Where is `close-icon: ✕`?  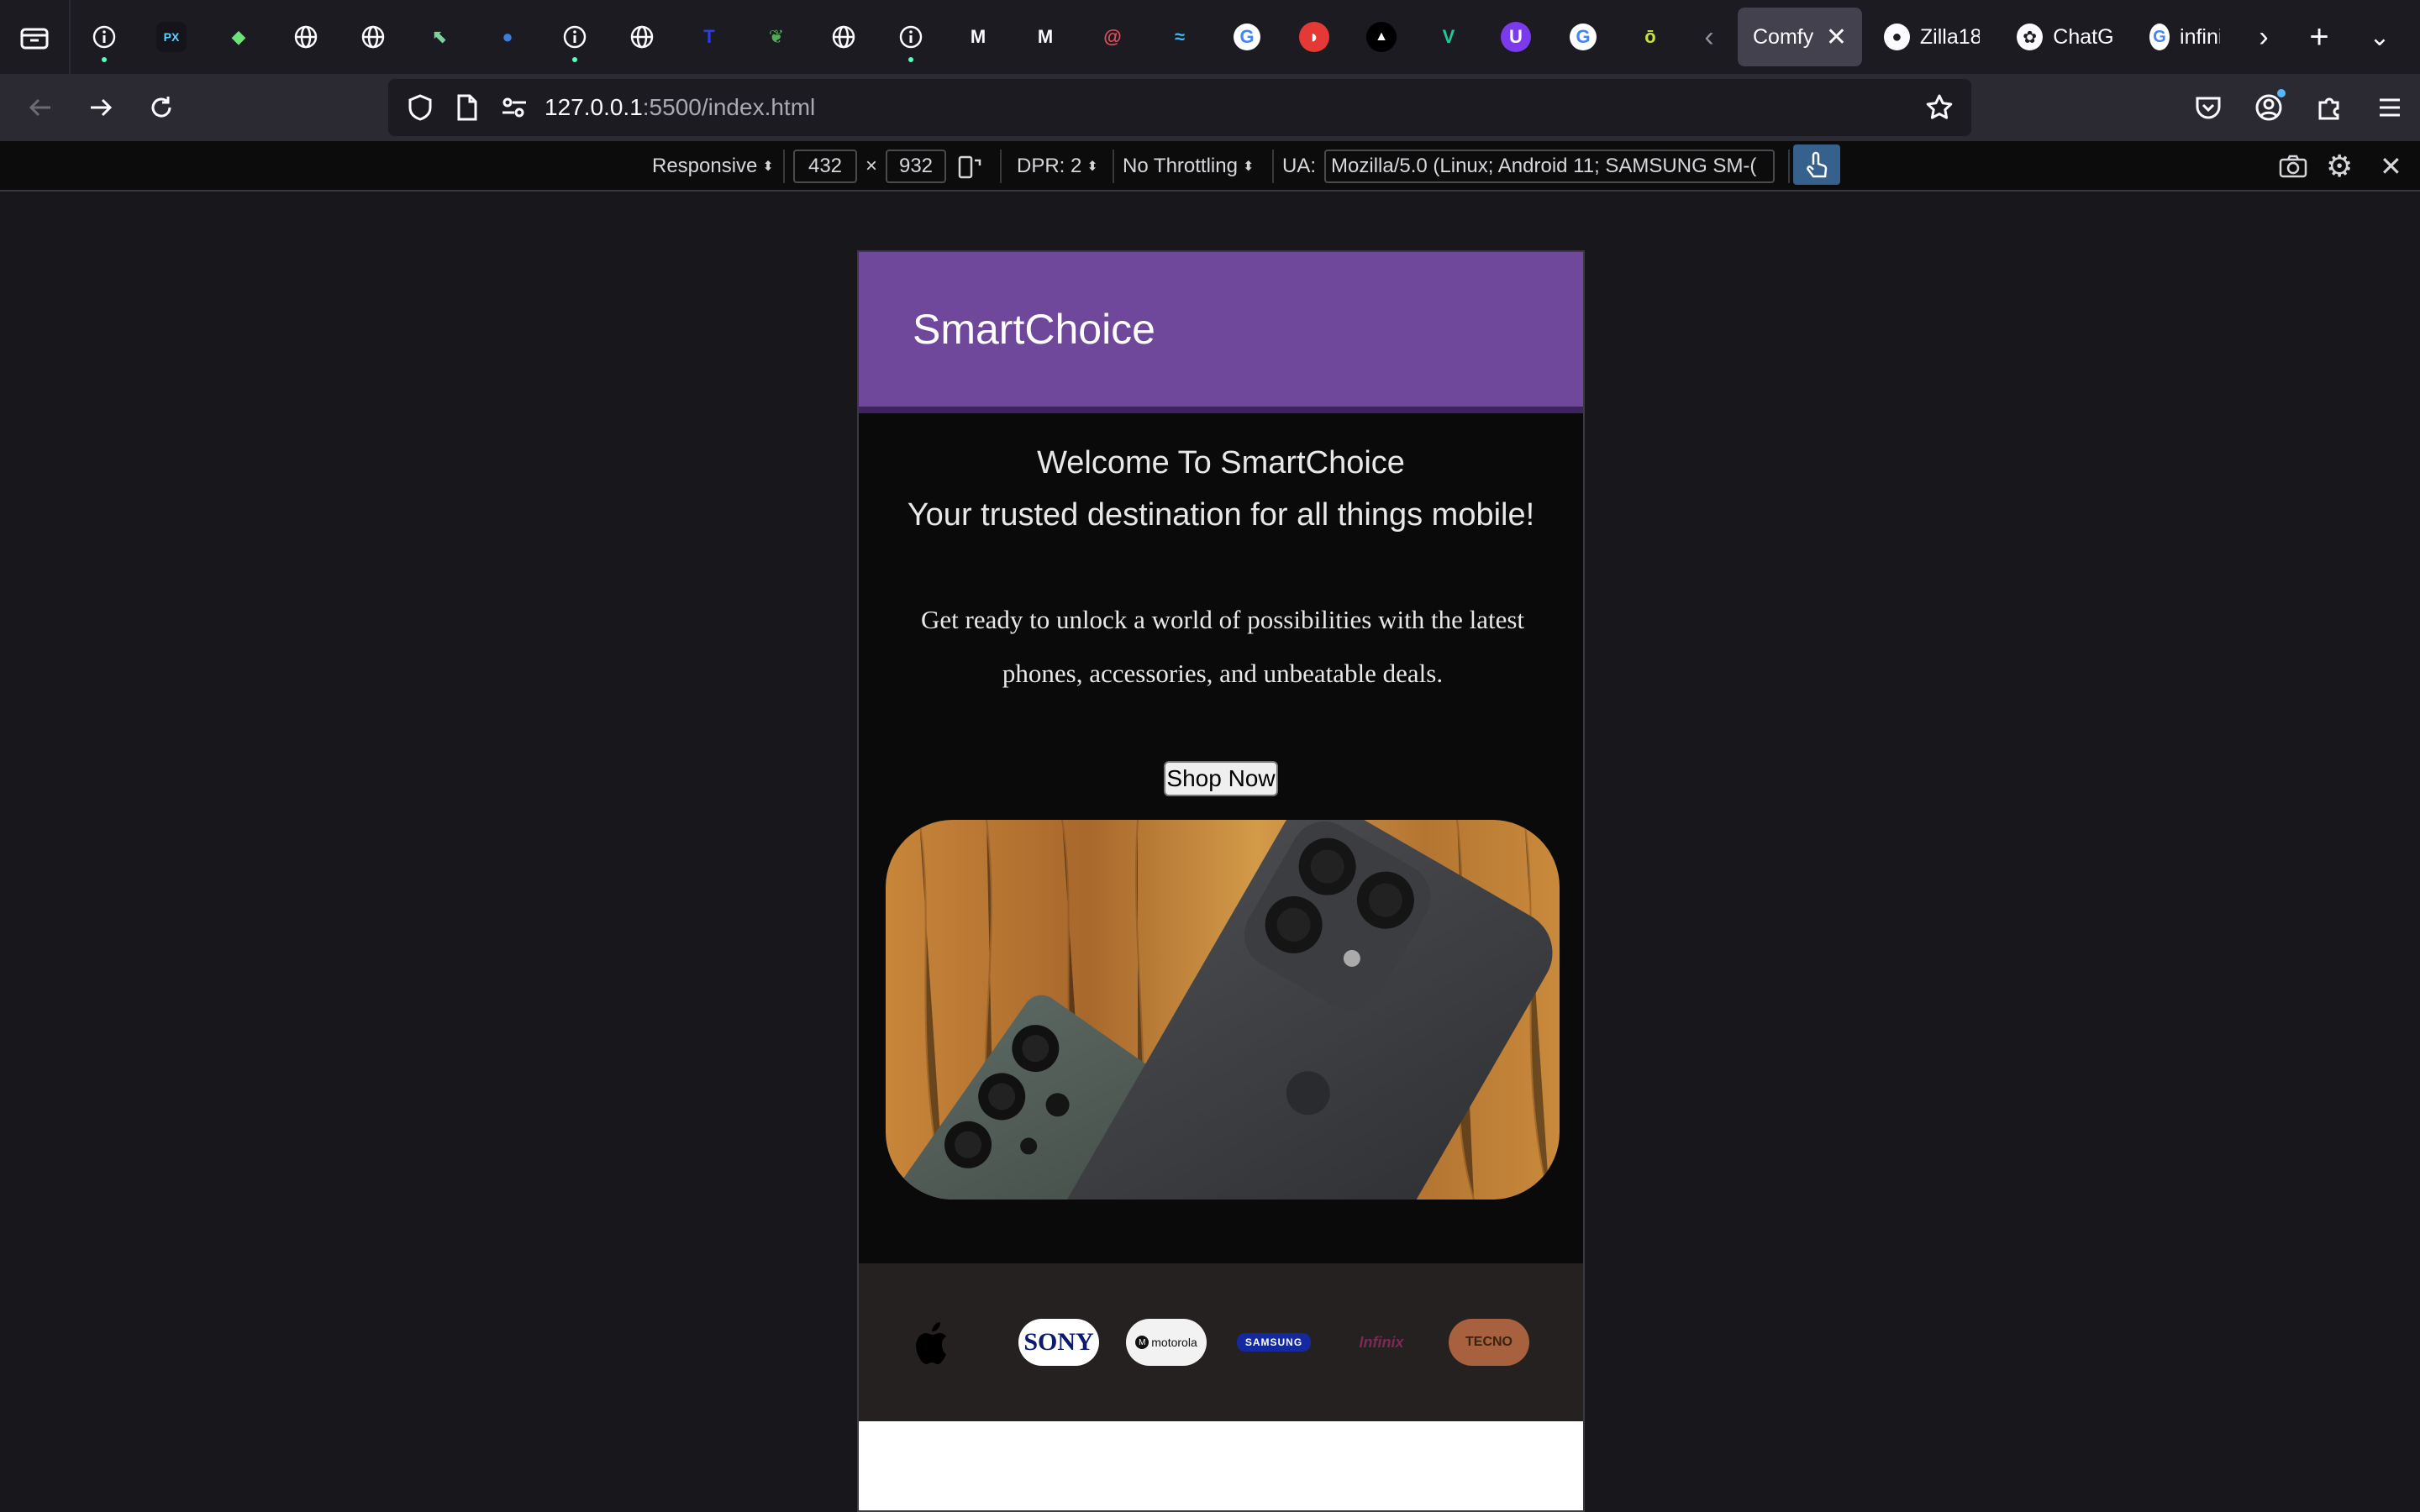
close-icon: ✕ is located at coordinates (2391, 166).